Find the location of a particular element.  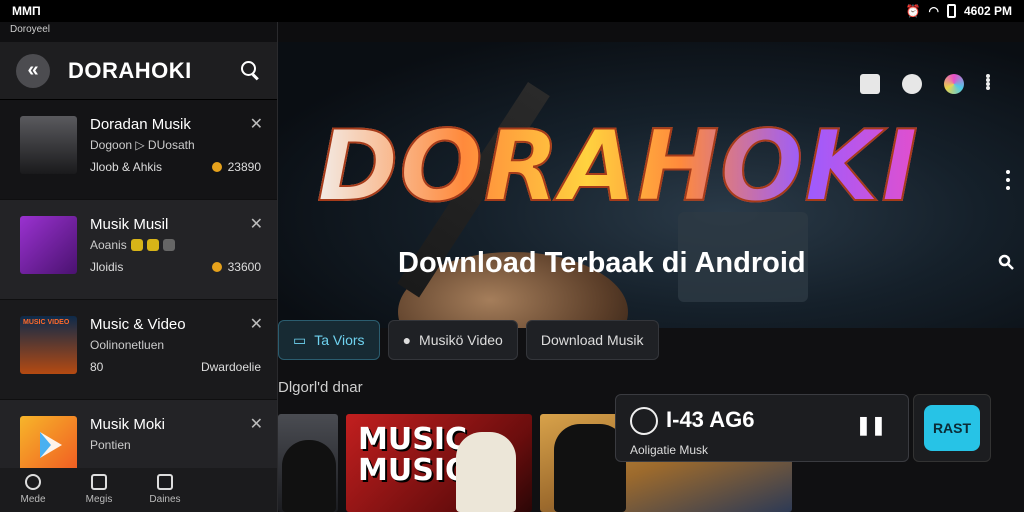

person-icon: ● is located at coordinates (407, 340).